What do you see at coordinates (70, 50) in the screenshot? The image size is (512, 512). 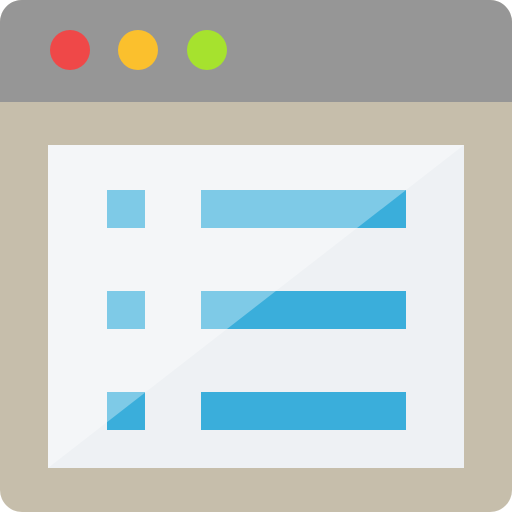 I see `close-button` at bounding box center [70, 50].